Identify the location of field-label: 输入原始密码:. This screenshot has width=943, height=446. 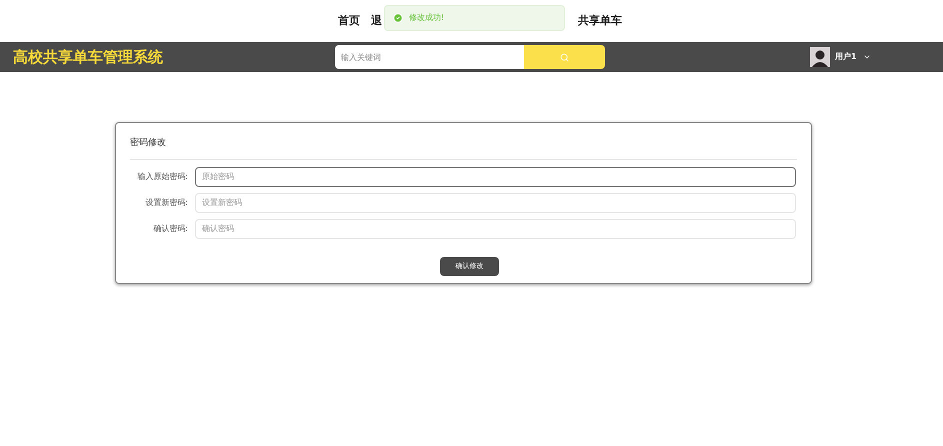
(162, 176).